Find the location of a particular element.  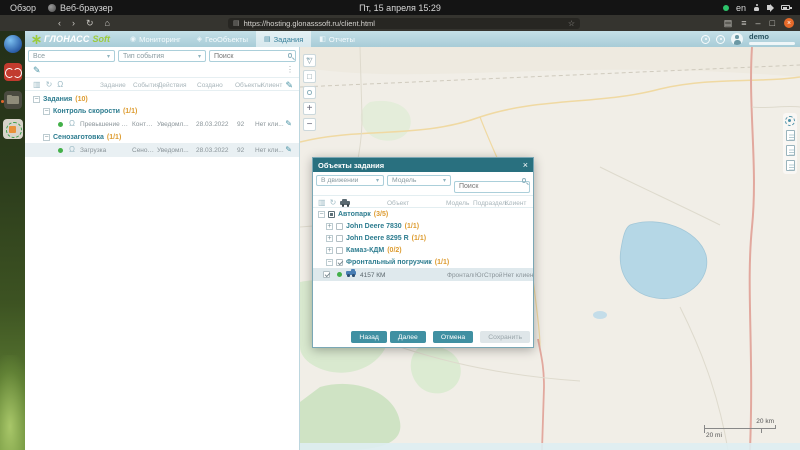

edit-icon: ✎ is located at coordinates (37, 70).